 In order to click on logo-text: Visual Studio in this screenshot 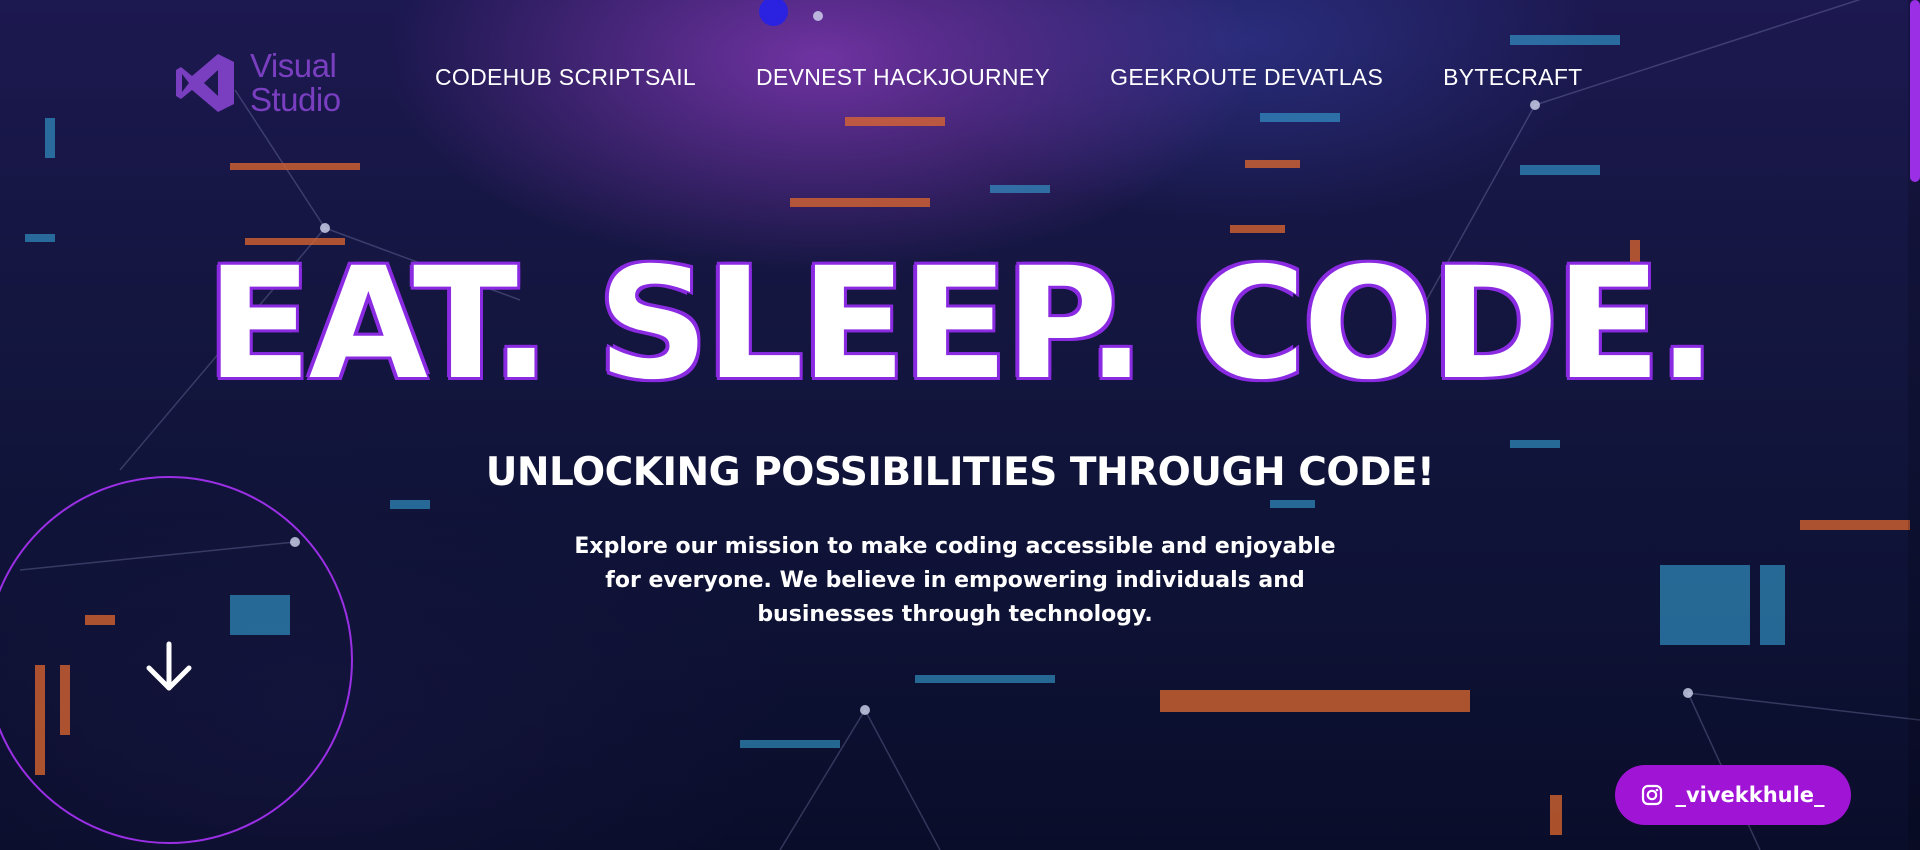, I will do `click(295, 83)`.